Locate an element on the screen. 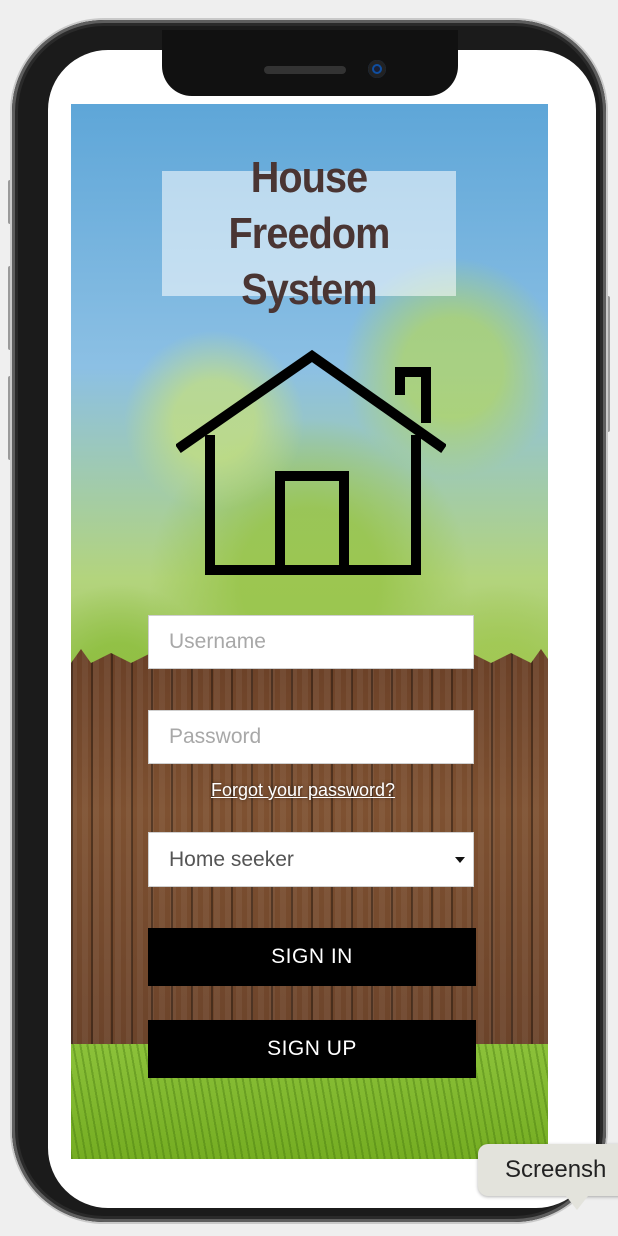 The width and height of the screenshot is (618, 1236). forgot-password-link: Forgot your password? is located at coordinates (303, 790).